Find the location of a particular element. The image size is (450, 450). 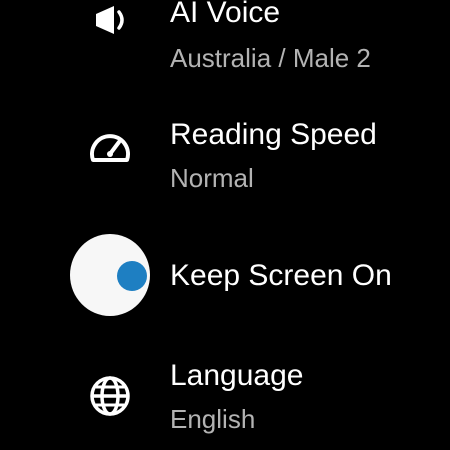

keep-screen-on-title: Keep Screen On is located at coordinates (281, 275).